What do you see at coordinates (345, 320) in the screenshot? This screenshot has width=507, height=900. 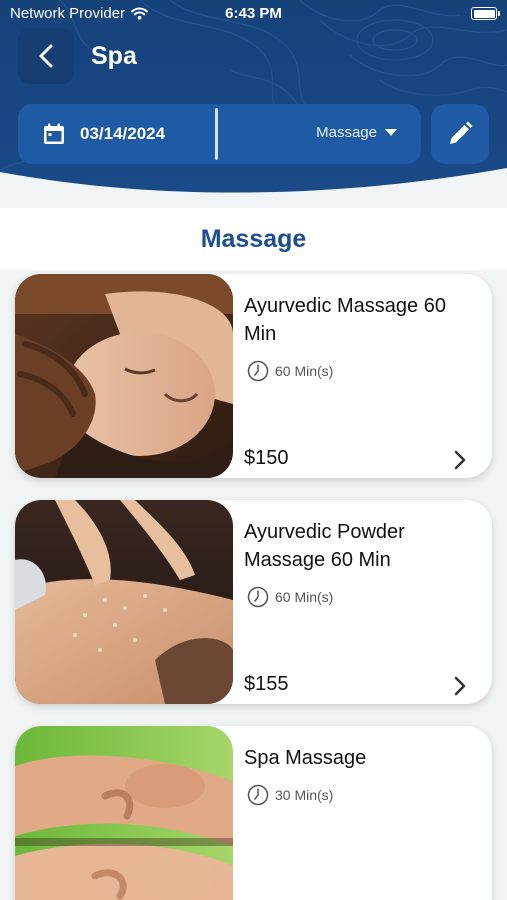 I see `service-name: Ayurvedic Massage 60 Min` at bounding box center [345, 320].